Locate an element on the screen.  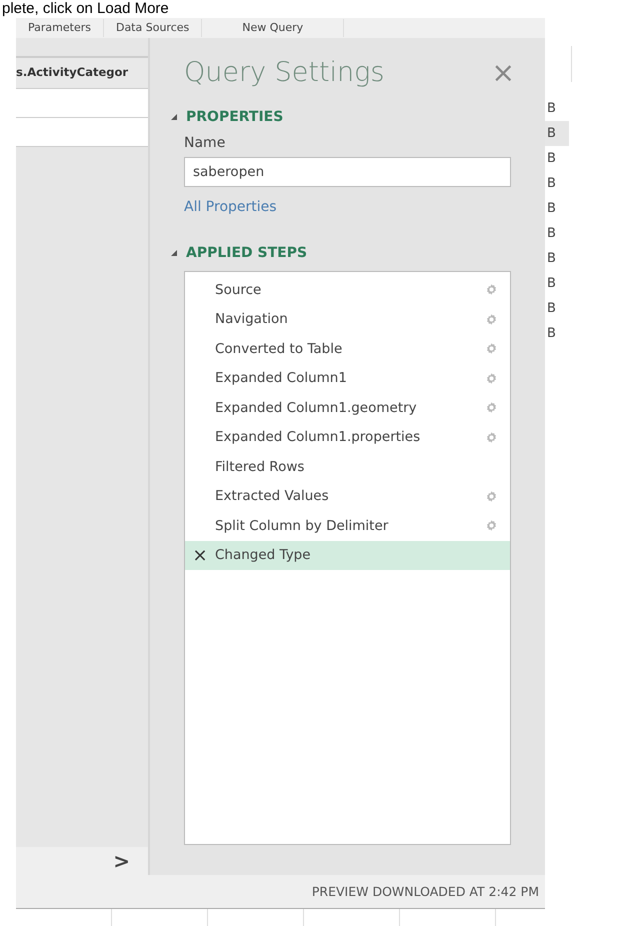
instruction-text: plete, click on Load More is located at coordinates (85, 9).